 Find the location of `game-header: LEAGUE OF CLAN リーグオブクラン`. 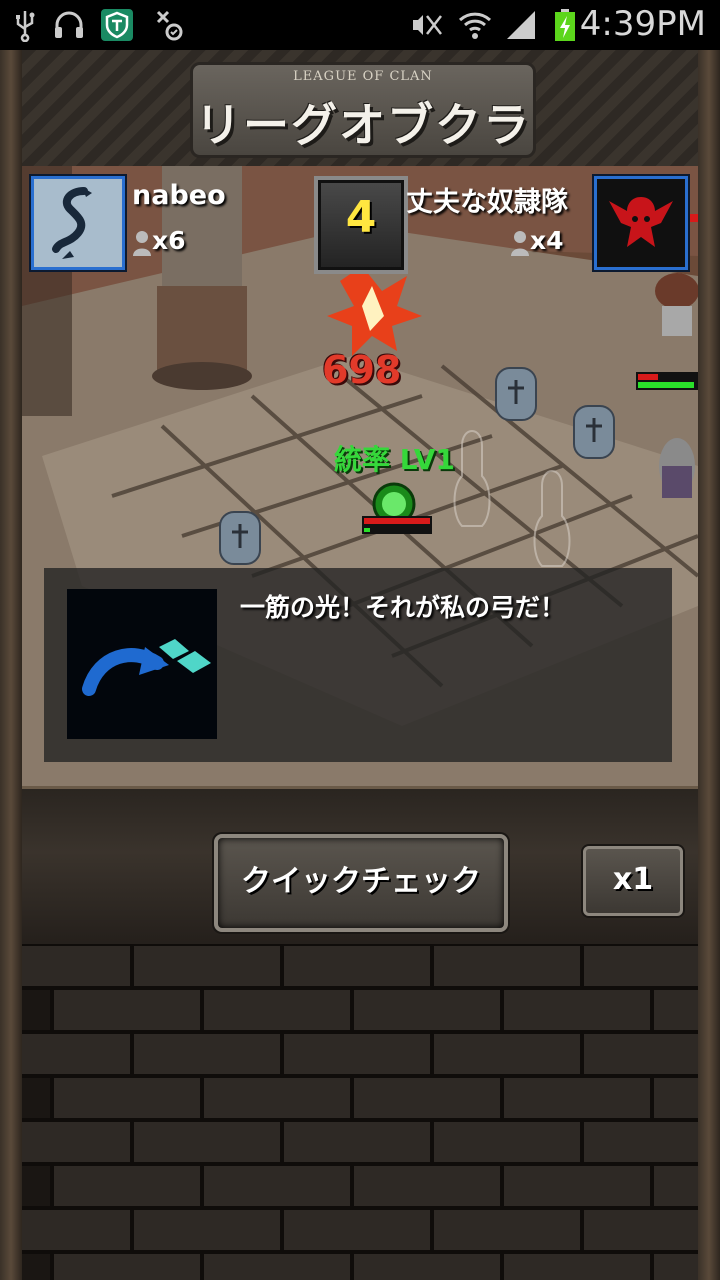

game-header: LEAGUE OF CLAN リーグオブクラン is located at coordinates (360, 134).